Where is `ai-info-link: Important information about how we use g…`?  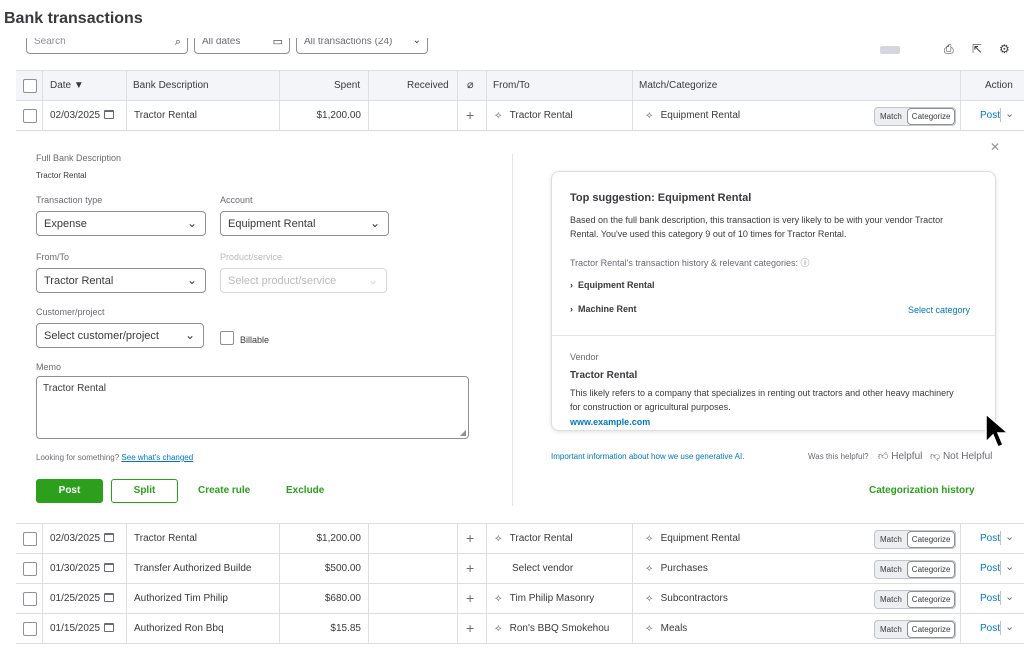
ai-info-link: Important information about how we use g… is located at coordinates (647, 456).